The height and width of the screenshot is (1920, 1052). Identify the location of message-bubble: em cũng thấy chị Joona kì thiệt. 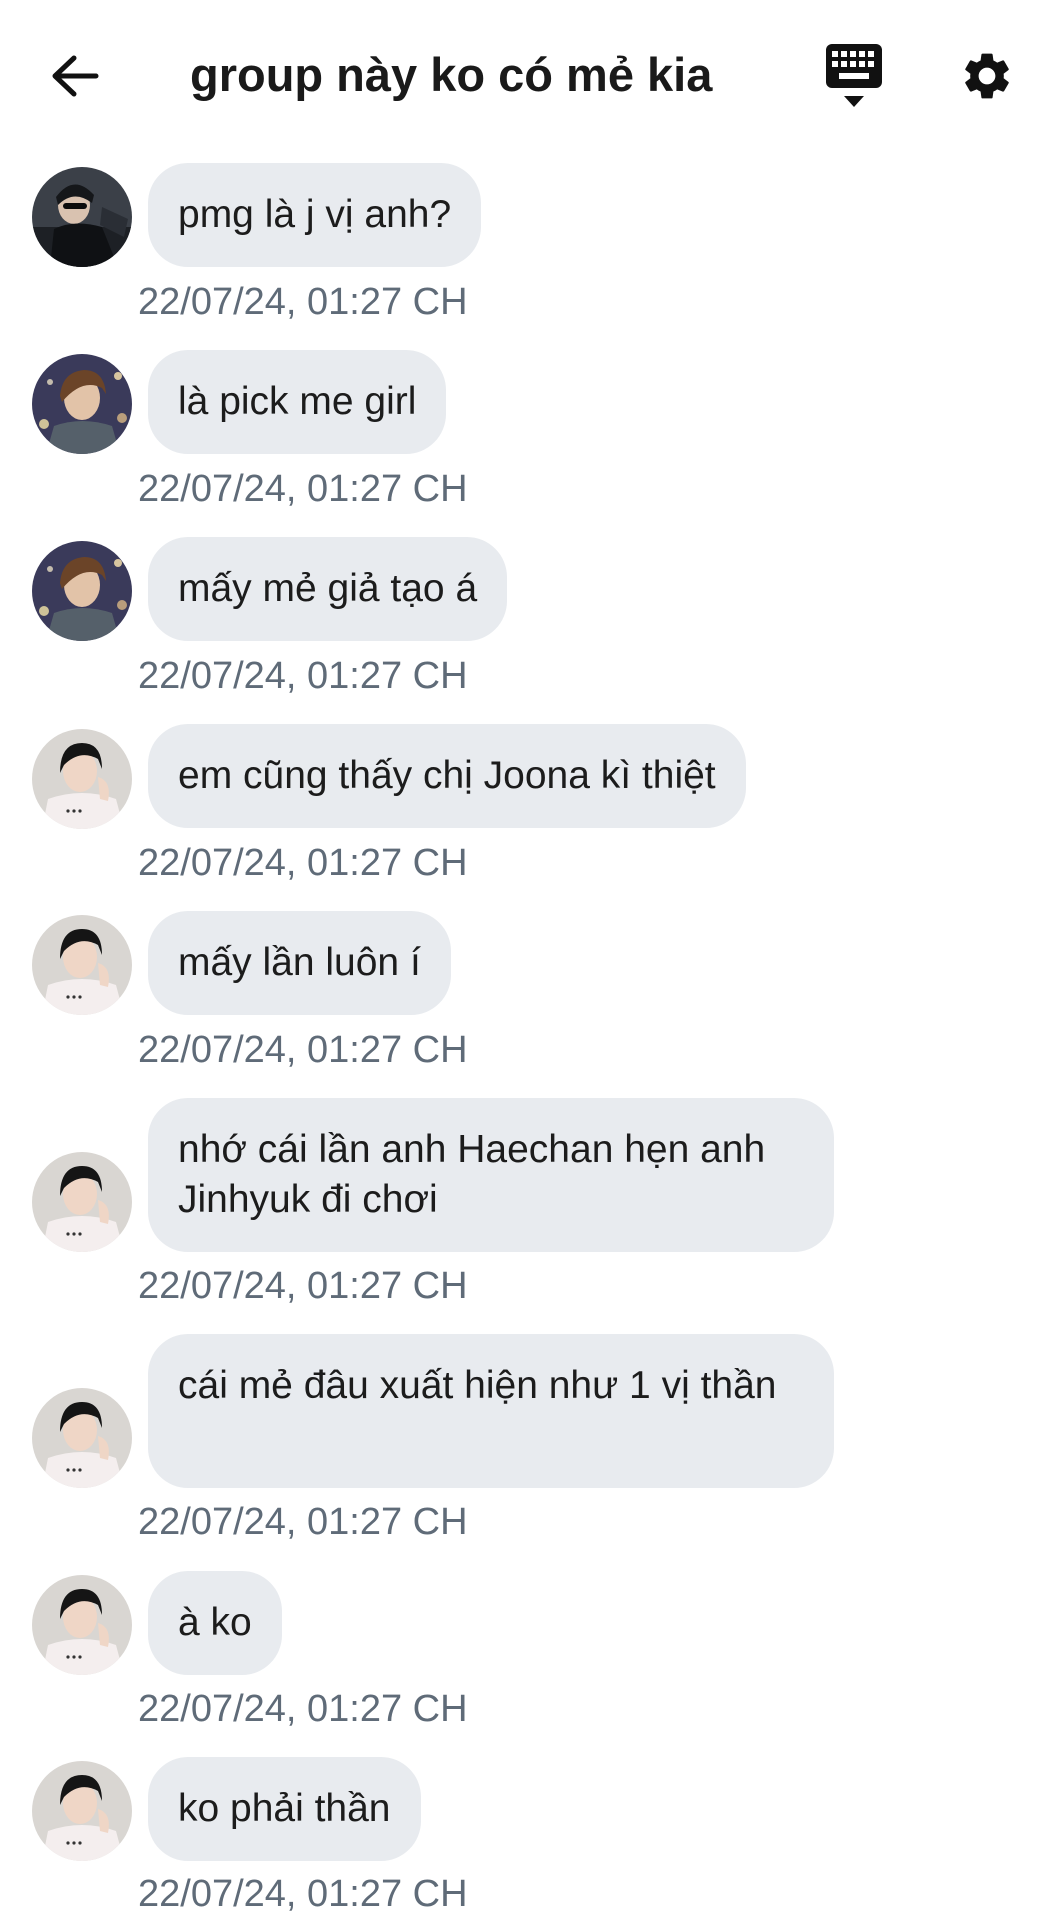
(447, 776).